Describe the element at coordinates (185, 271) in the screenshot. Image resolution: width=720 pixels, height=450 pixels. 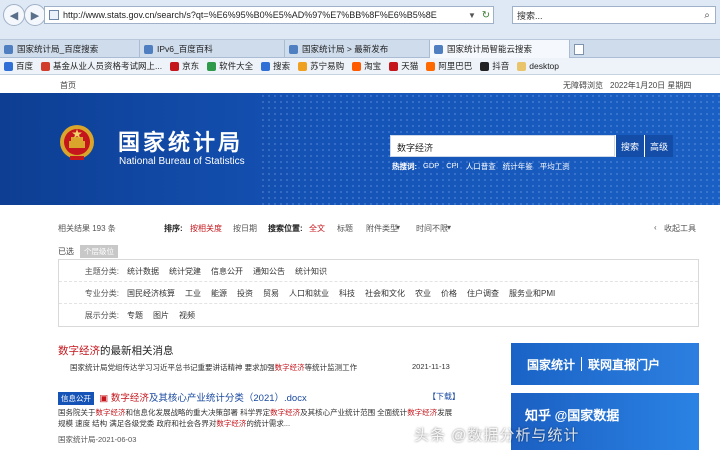
I see `filter-option: 统计党建` at that location.